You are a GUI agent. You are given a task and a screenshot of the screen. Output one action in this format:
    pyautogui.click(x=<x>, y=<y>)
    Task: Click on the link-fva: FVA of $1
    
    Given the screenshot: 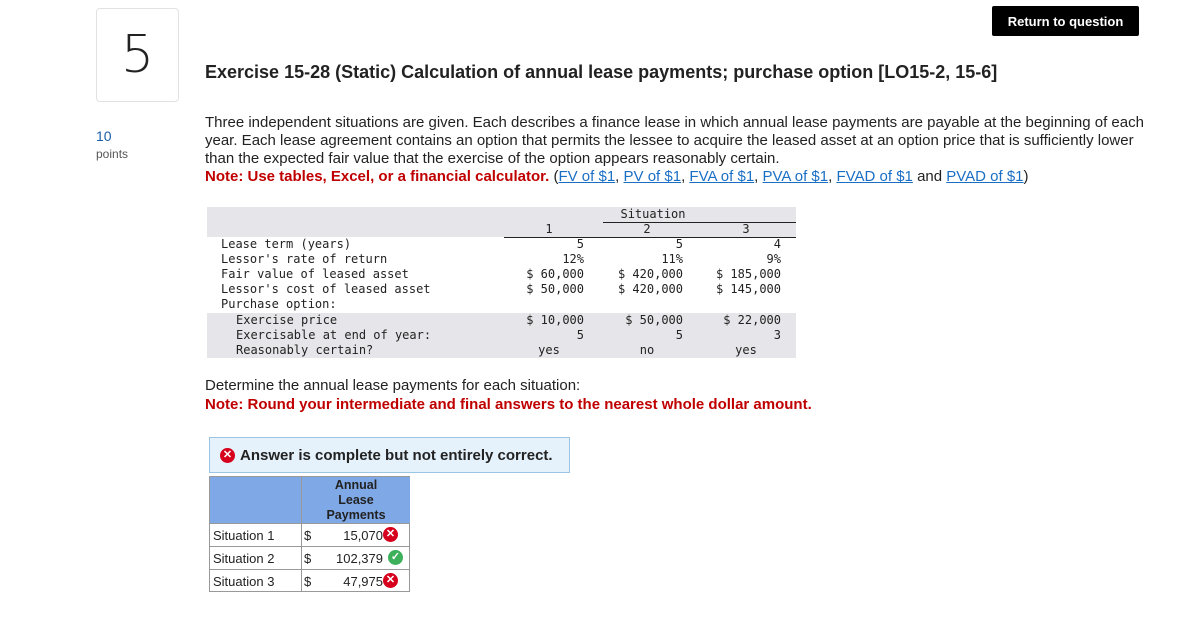 What is the action you would take?
    pyautogui.click(x=721, y=176)
    